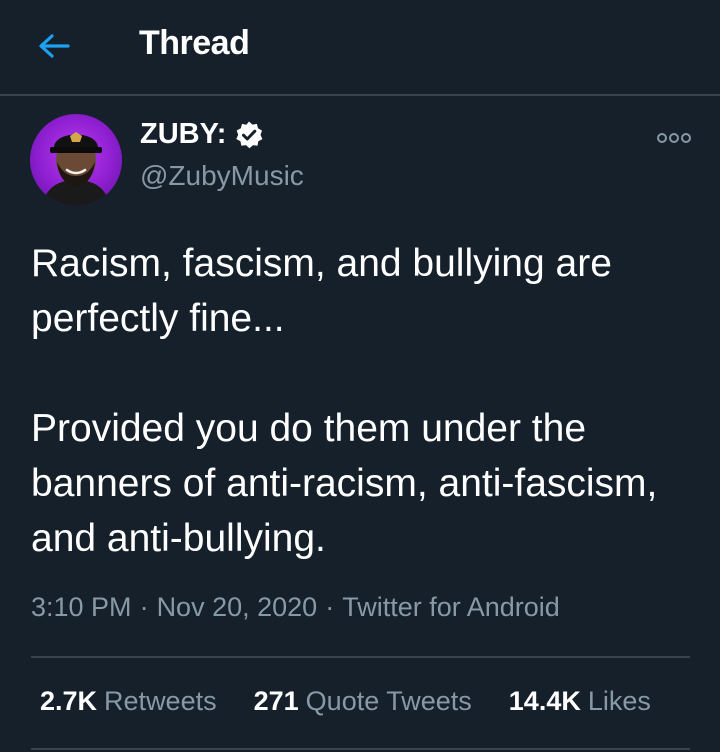 The height and width of the screenshot is (752, 720). I want to click on more-options-icon, so click(674, 138).